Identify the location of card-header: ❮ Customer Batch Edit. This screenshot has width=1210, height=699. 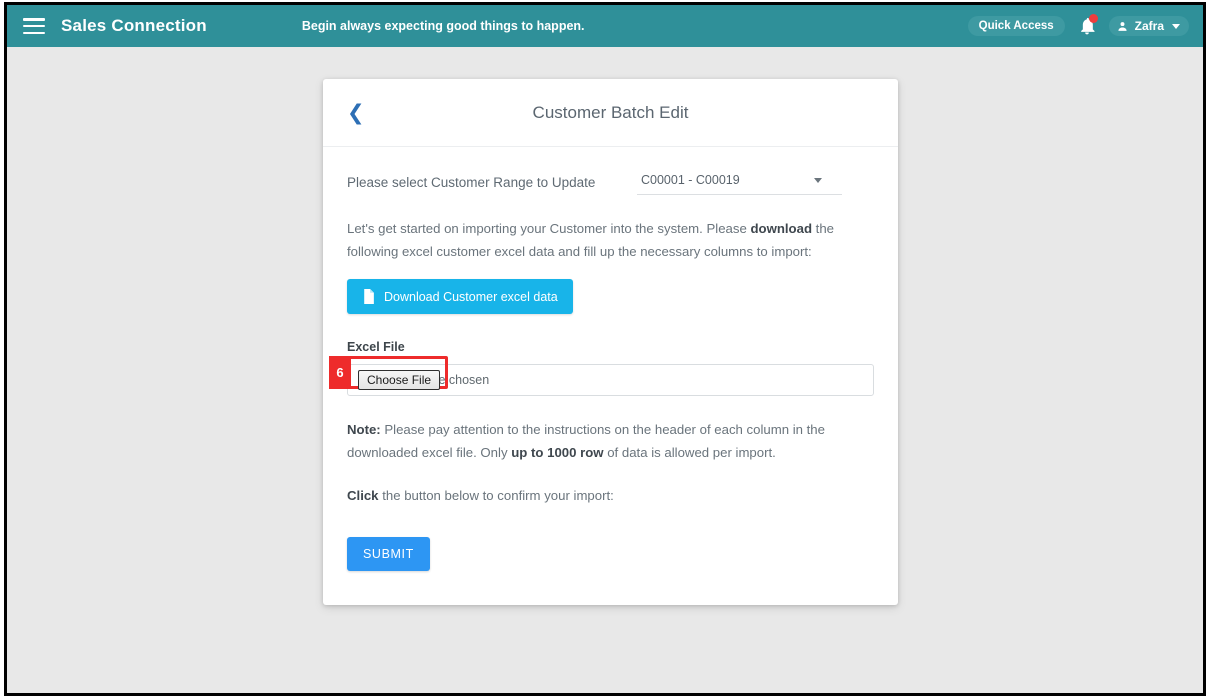
(610, 113).